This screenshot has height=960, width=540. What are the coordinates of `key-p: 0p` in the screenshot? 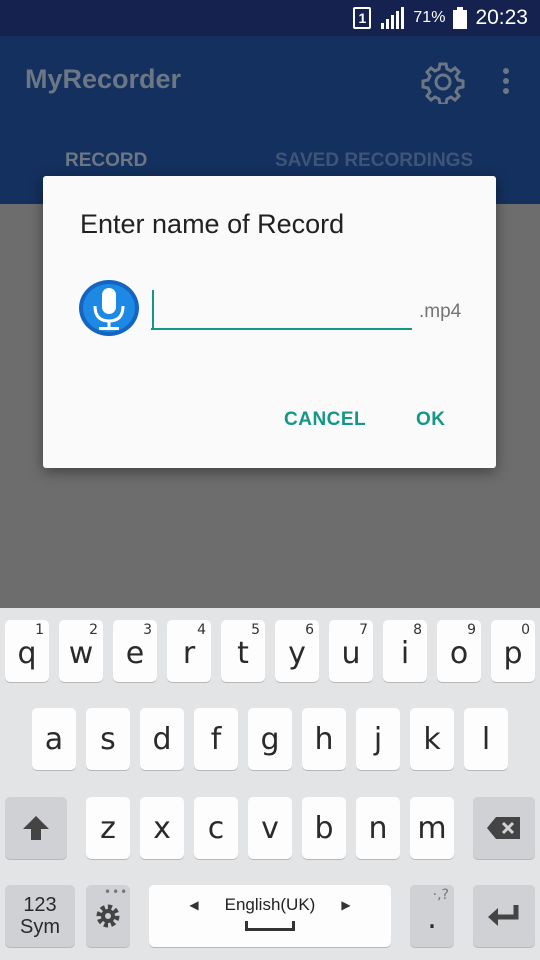 It's located at (513, 651).